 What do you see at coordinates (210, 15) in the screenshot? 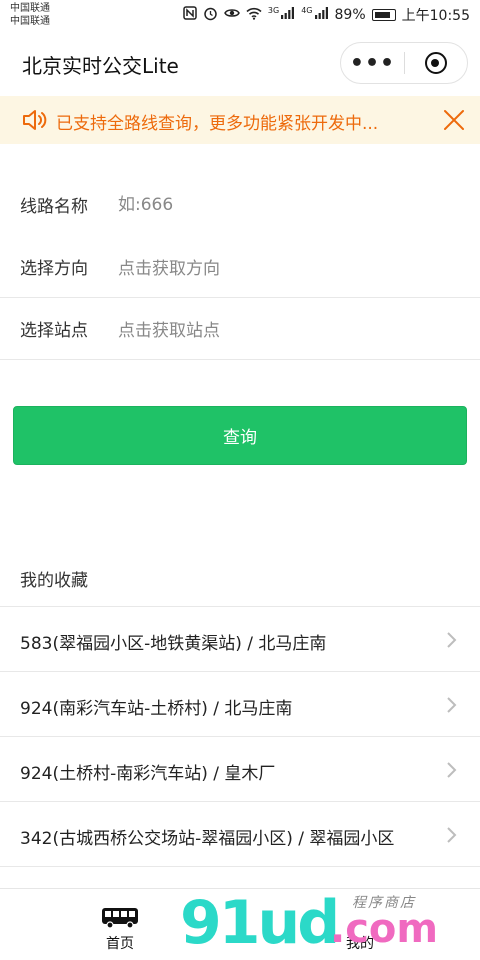
I see `alarm-icon` at bounding box center [210, 15].